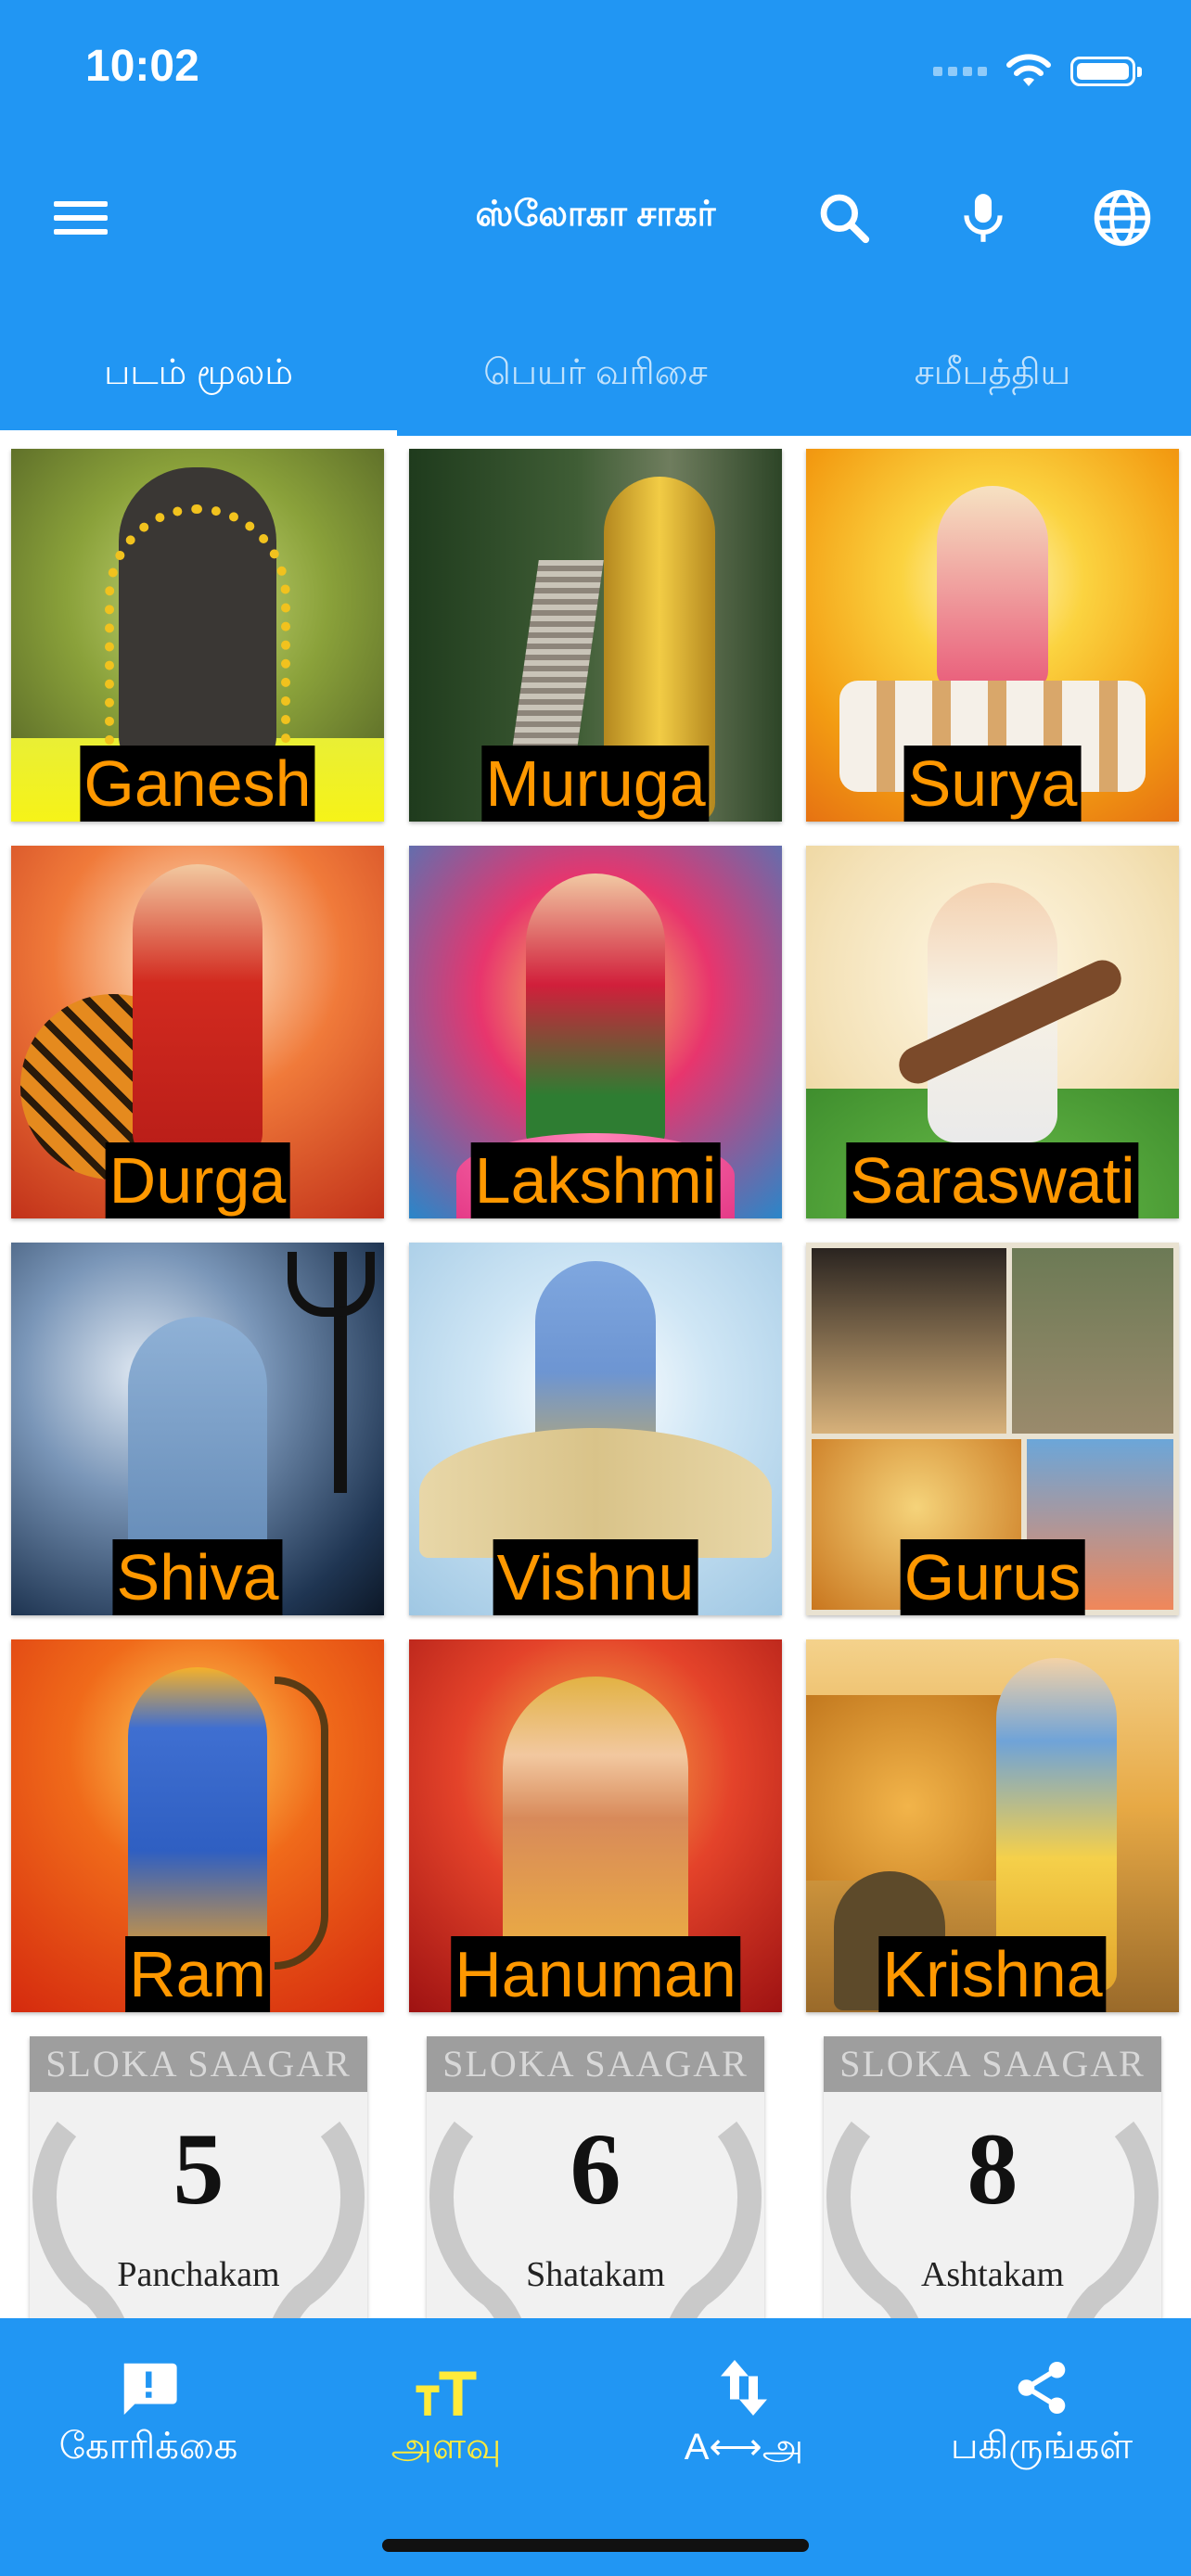  I want to click on sloka-card-shatakam: SLOKA SAAGAR 6 Shatakam, so click(595, 2177).